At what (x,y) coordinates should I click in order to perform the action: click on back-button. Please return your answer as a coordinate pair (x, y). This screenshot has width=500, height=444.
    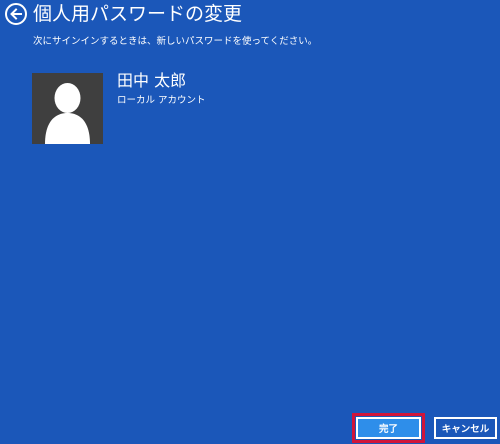
    Looking at the image, I should click on (16, 14).